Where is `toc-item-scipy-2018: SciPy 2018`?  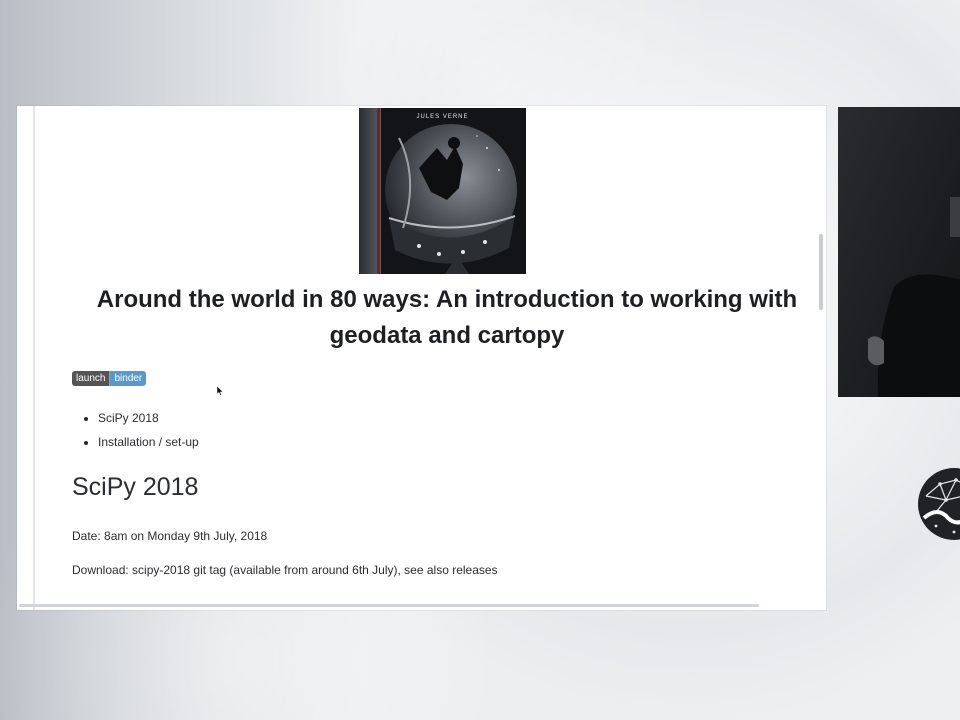 toc-item-scipy-2018: SciPy 2018 is located at coordinates (148, 418).